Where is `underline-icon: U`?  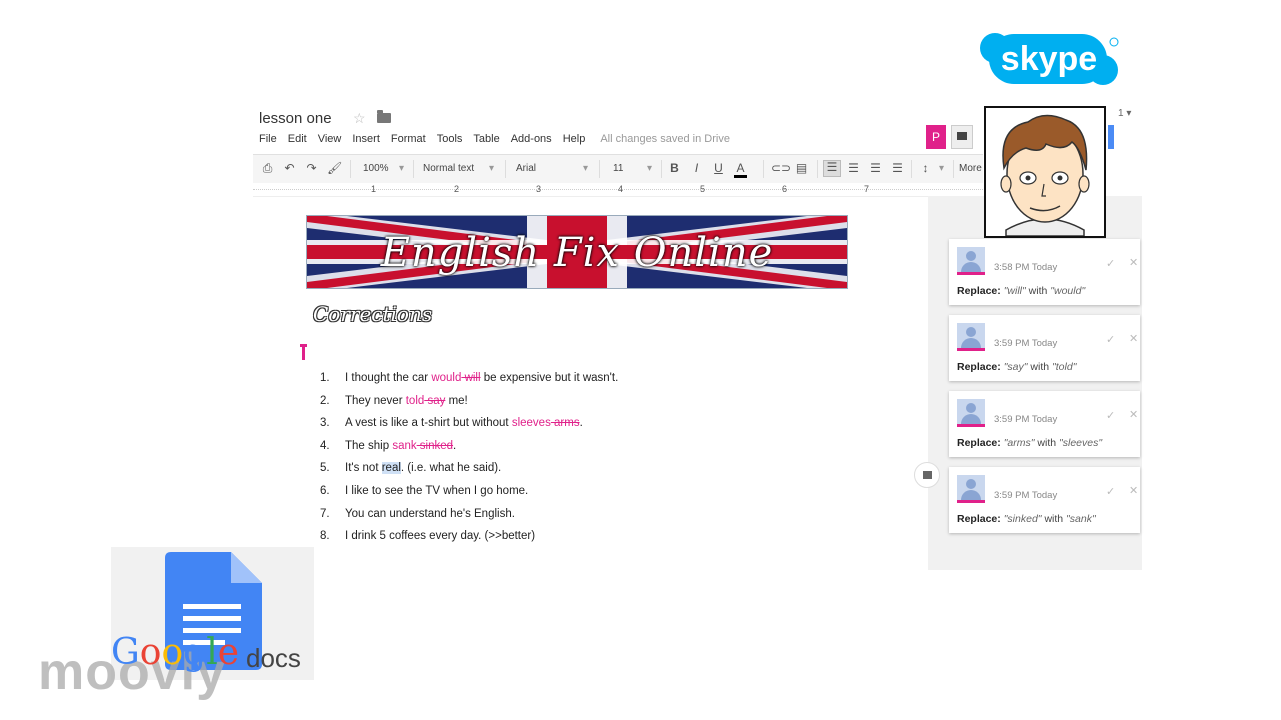 underline-icon: U is located at coordinates (718, 168).